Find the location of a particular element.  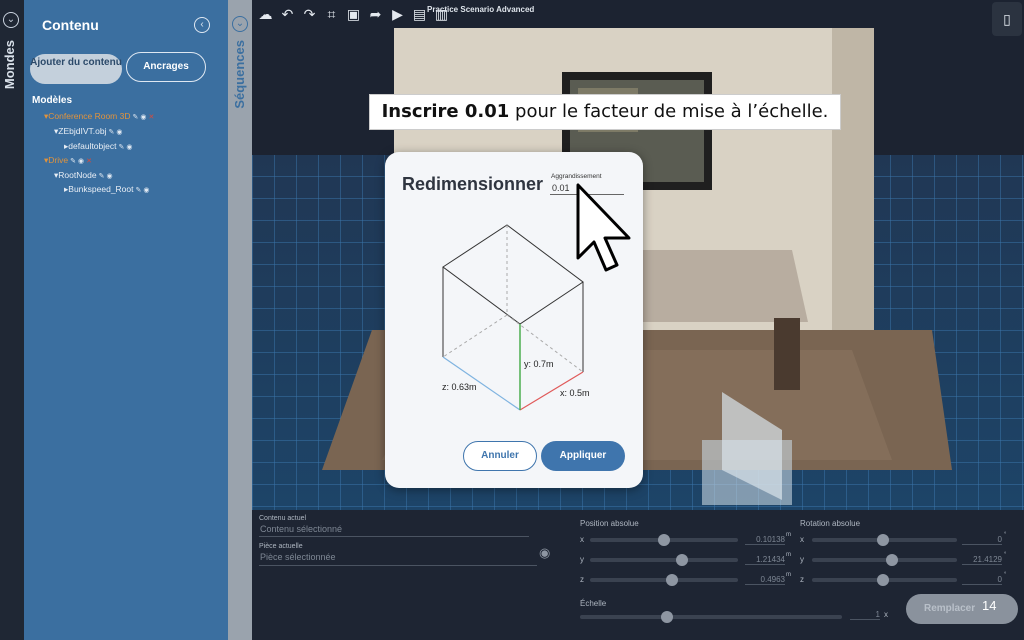

position-y-slider-knob is located at coordinates (682, 560).